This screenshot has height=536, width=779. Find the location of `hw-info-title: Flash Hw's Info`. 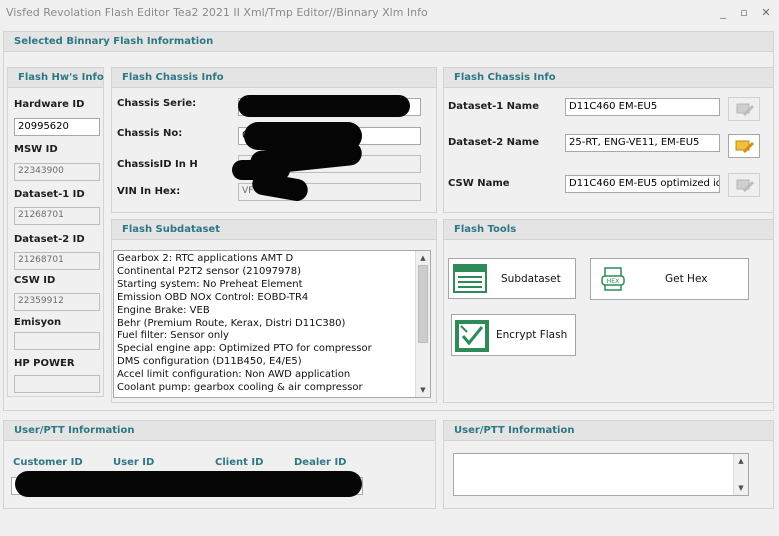

hw-info-title: Flash Hw's Info is located at coordinates (61, 77).